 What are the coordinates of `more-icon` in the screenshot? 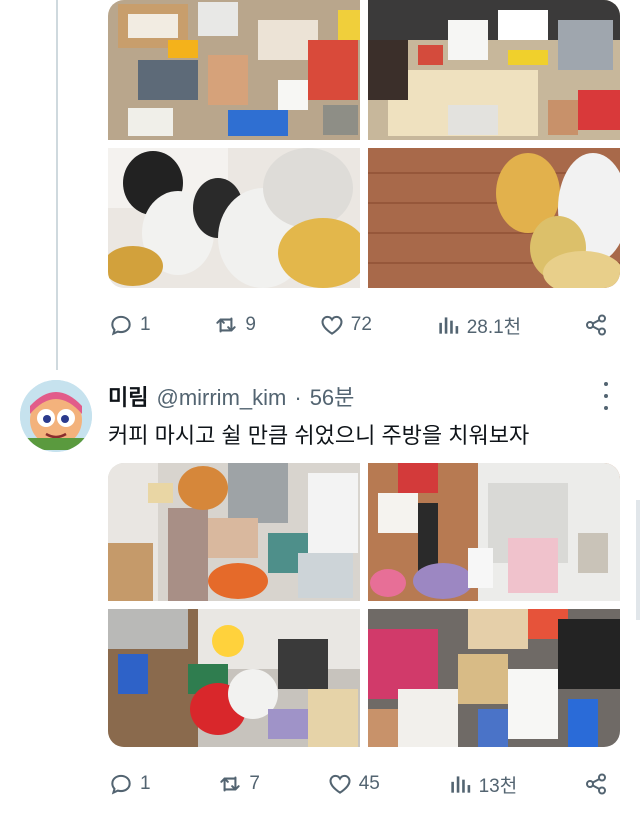 It's located at (606, 396).